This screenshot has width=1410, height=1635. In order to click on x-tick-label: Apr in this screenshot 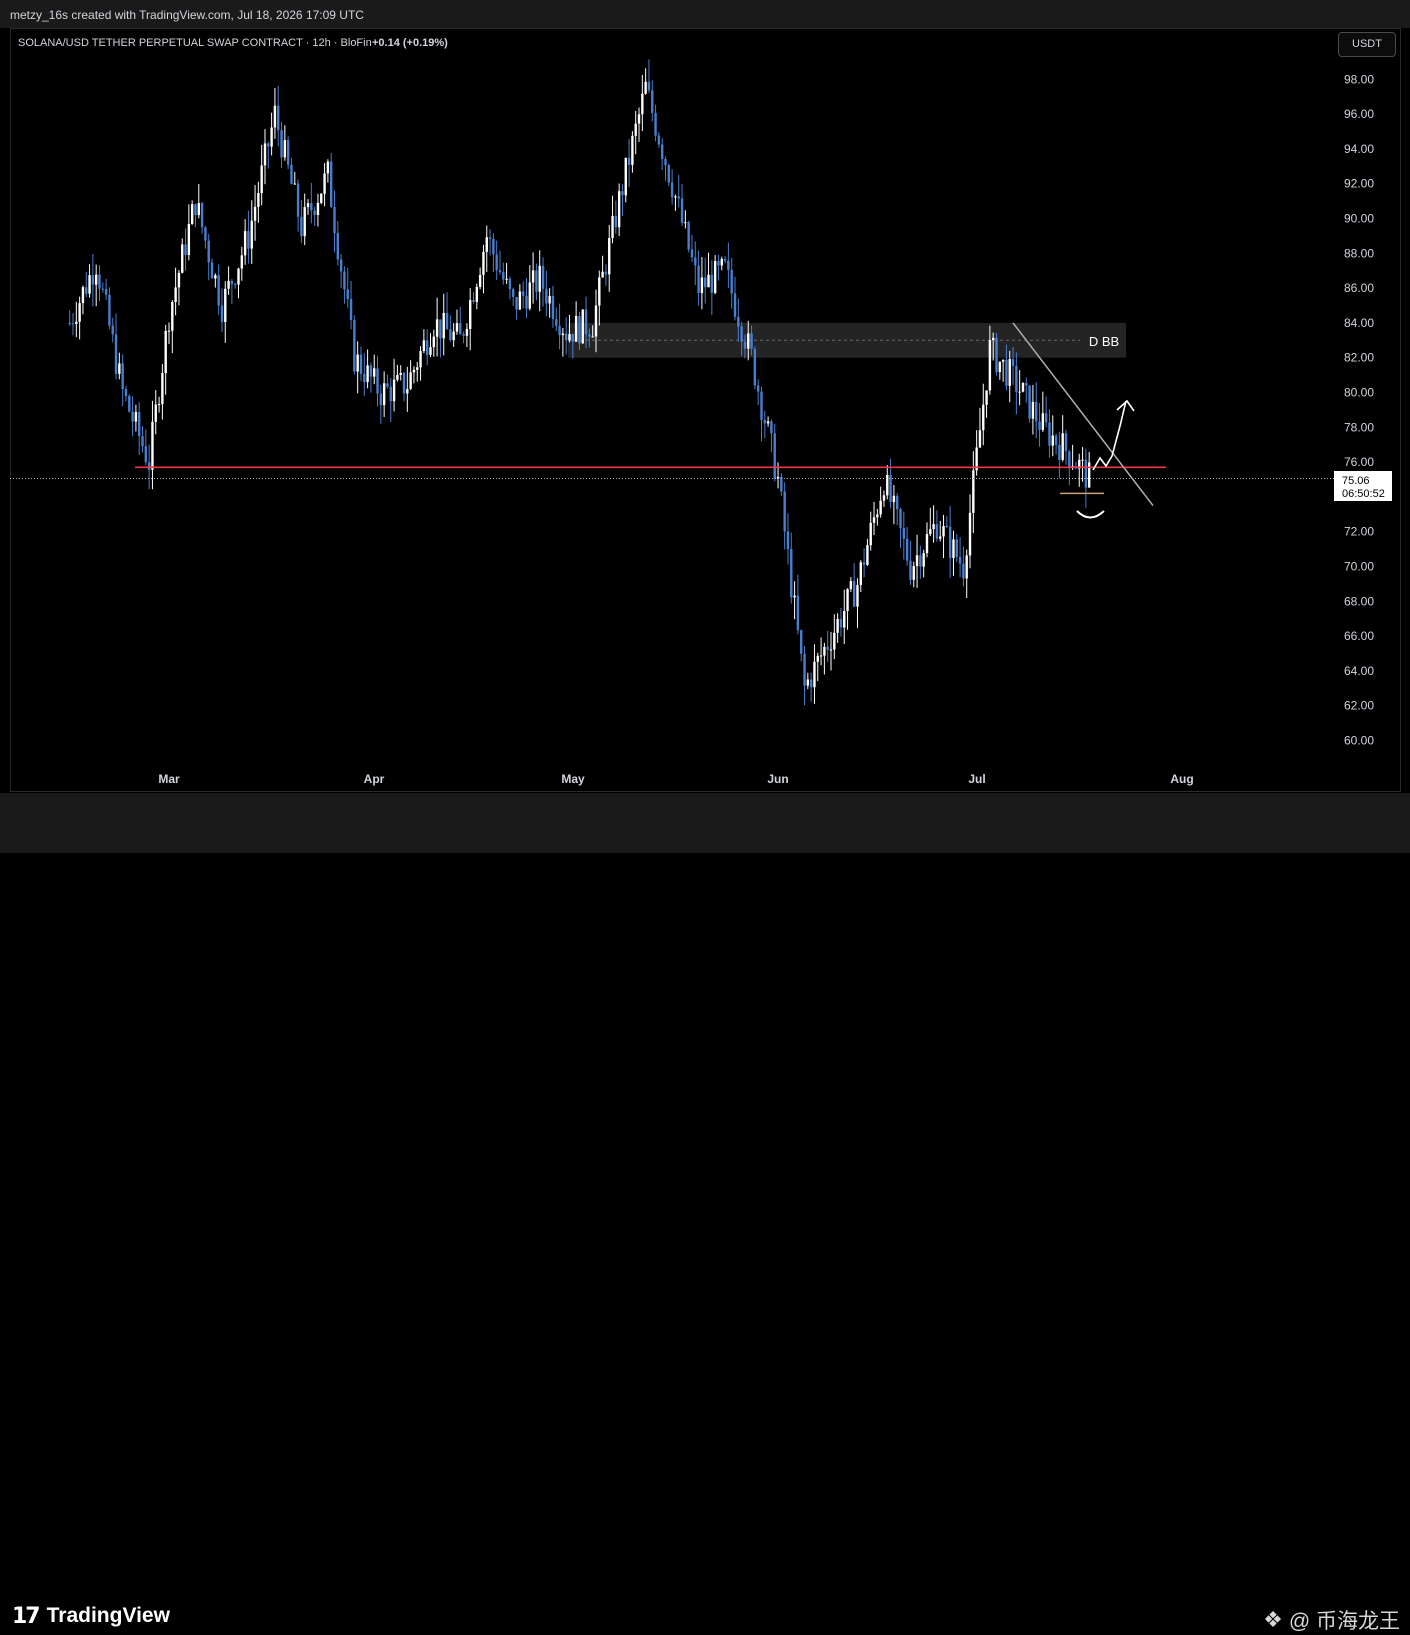, I will do `click(374, 779)`.